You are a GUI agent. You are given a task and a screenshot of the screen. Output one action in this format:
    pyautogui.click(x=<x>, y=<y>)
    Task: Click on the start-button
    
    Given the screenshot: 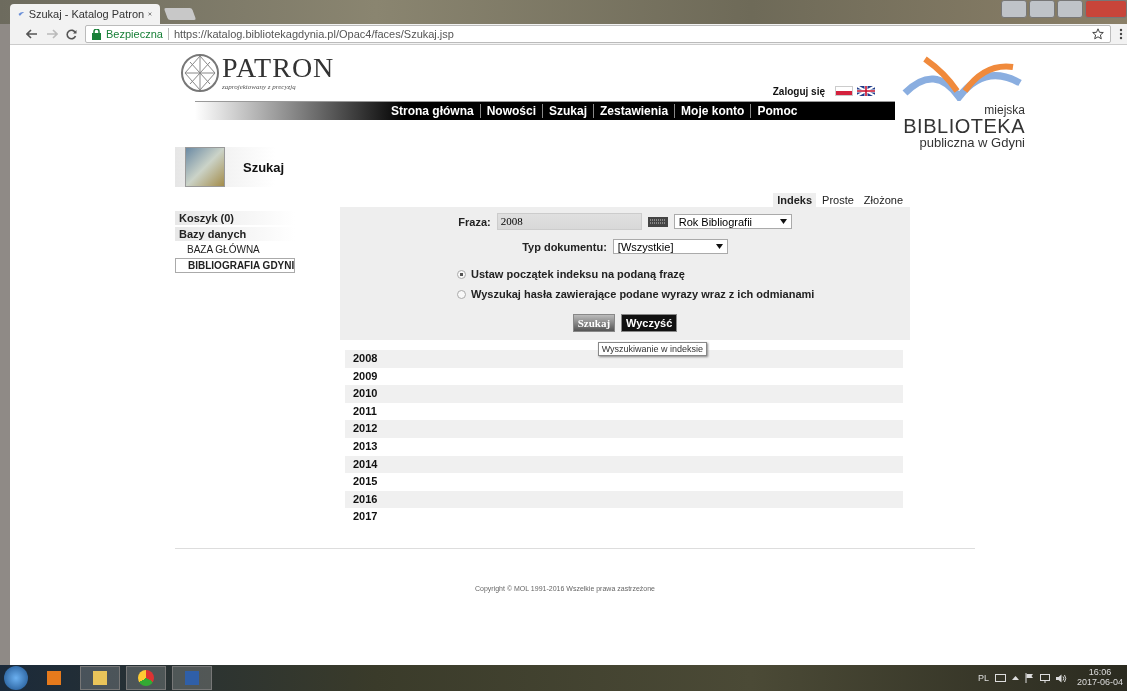 What is the action you would take?
    pyautogui.click(x=16, y=678)
    